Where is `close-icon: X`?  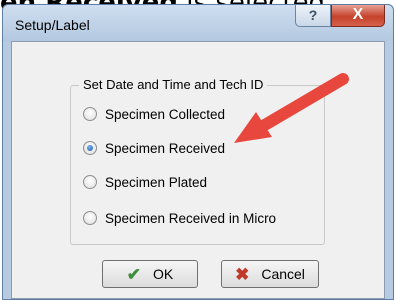 close-icon: X is located at coordinates (358, 14).